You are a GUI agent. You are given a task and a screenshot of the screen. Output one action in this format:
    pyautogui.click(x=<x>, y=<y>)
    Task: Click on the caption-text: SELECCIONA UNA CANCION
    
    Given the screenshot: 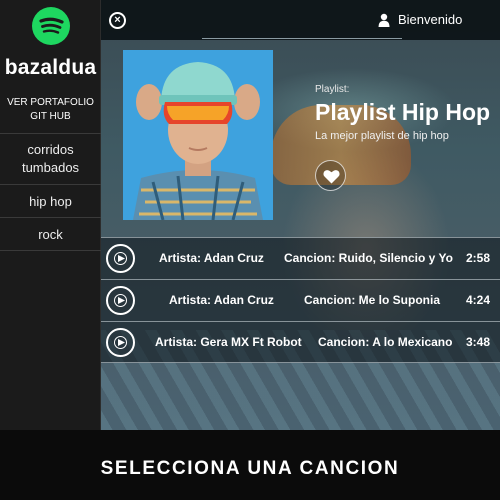 What is the action you would take?
    pyautogui.click(x=250, y=468)
    